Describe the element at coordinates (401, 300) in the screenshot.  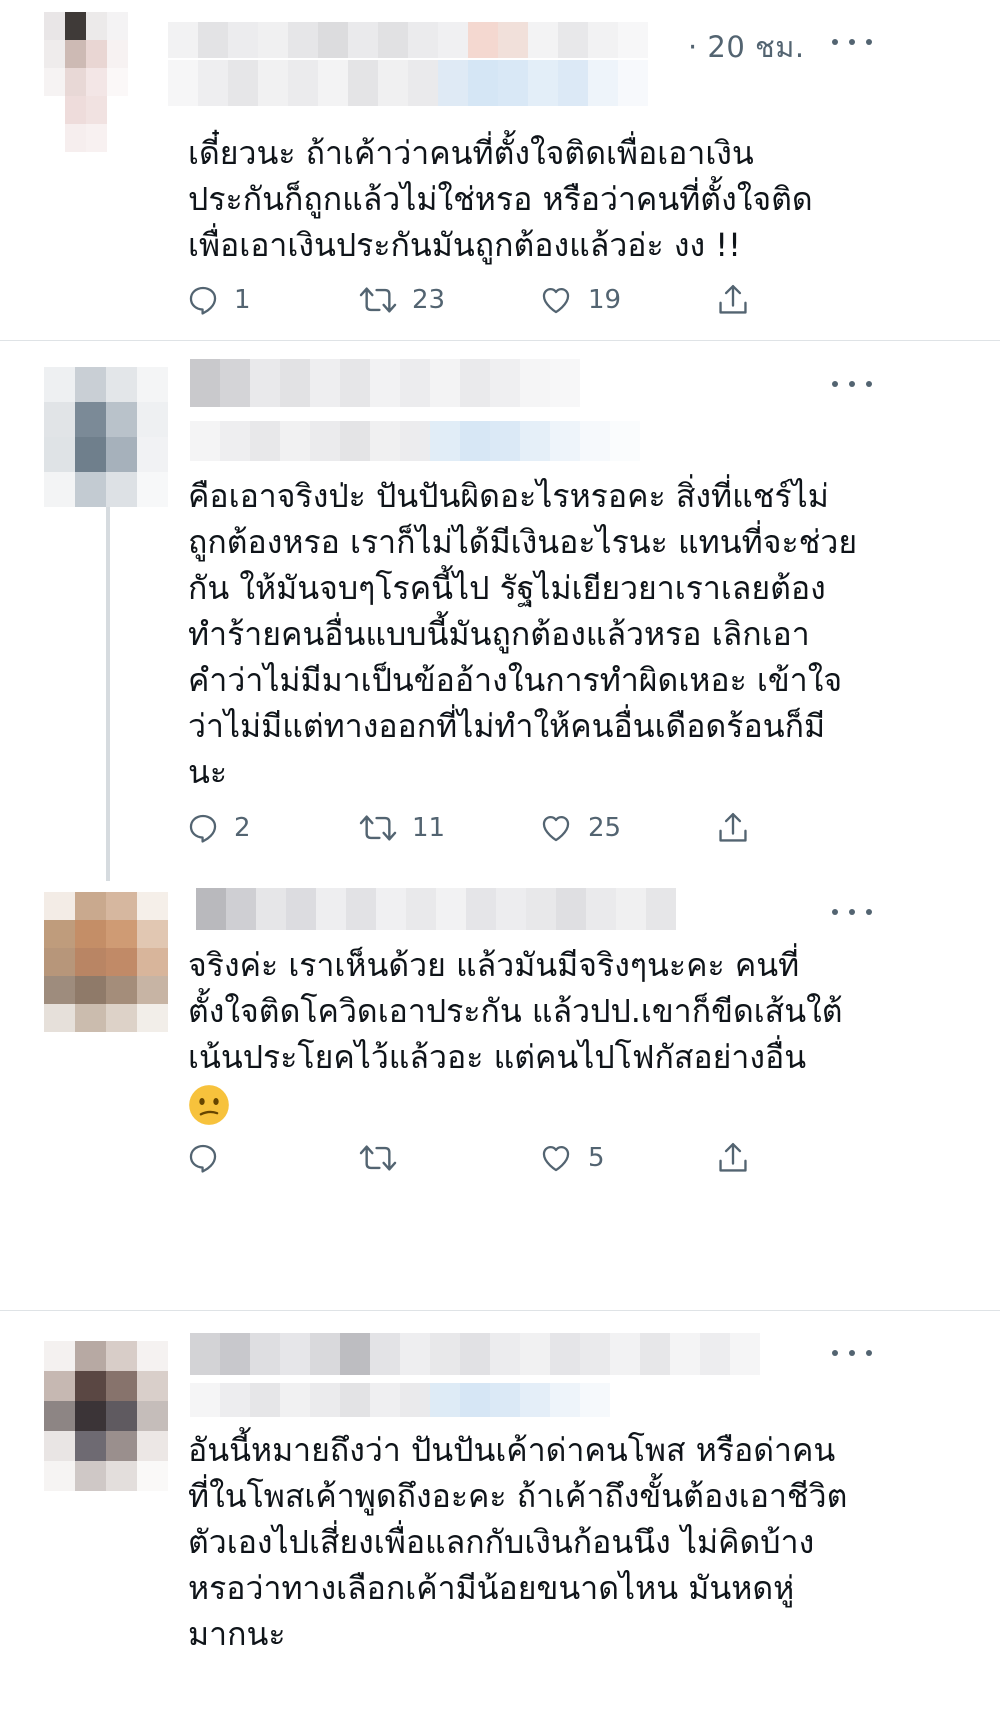
I see `retweet-button: 23` at that location.